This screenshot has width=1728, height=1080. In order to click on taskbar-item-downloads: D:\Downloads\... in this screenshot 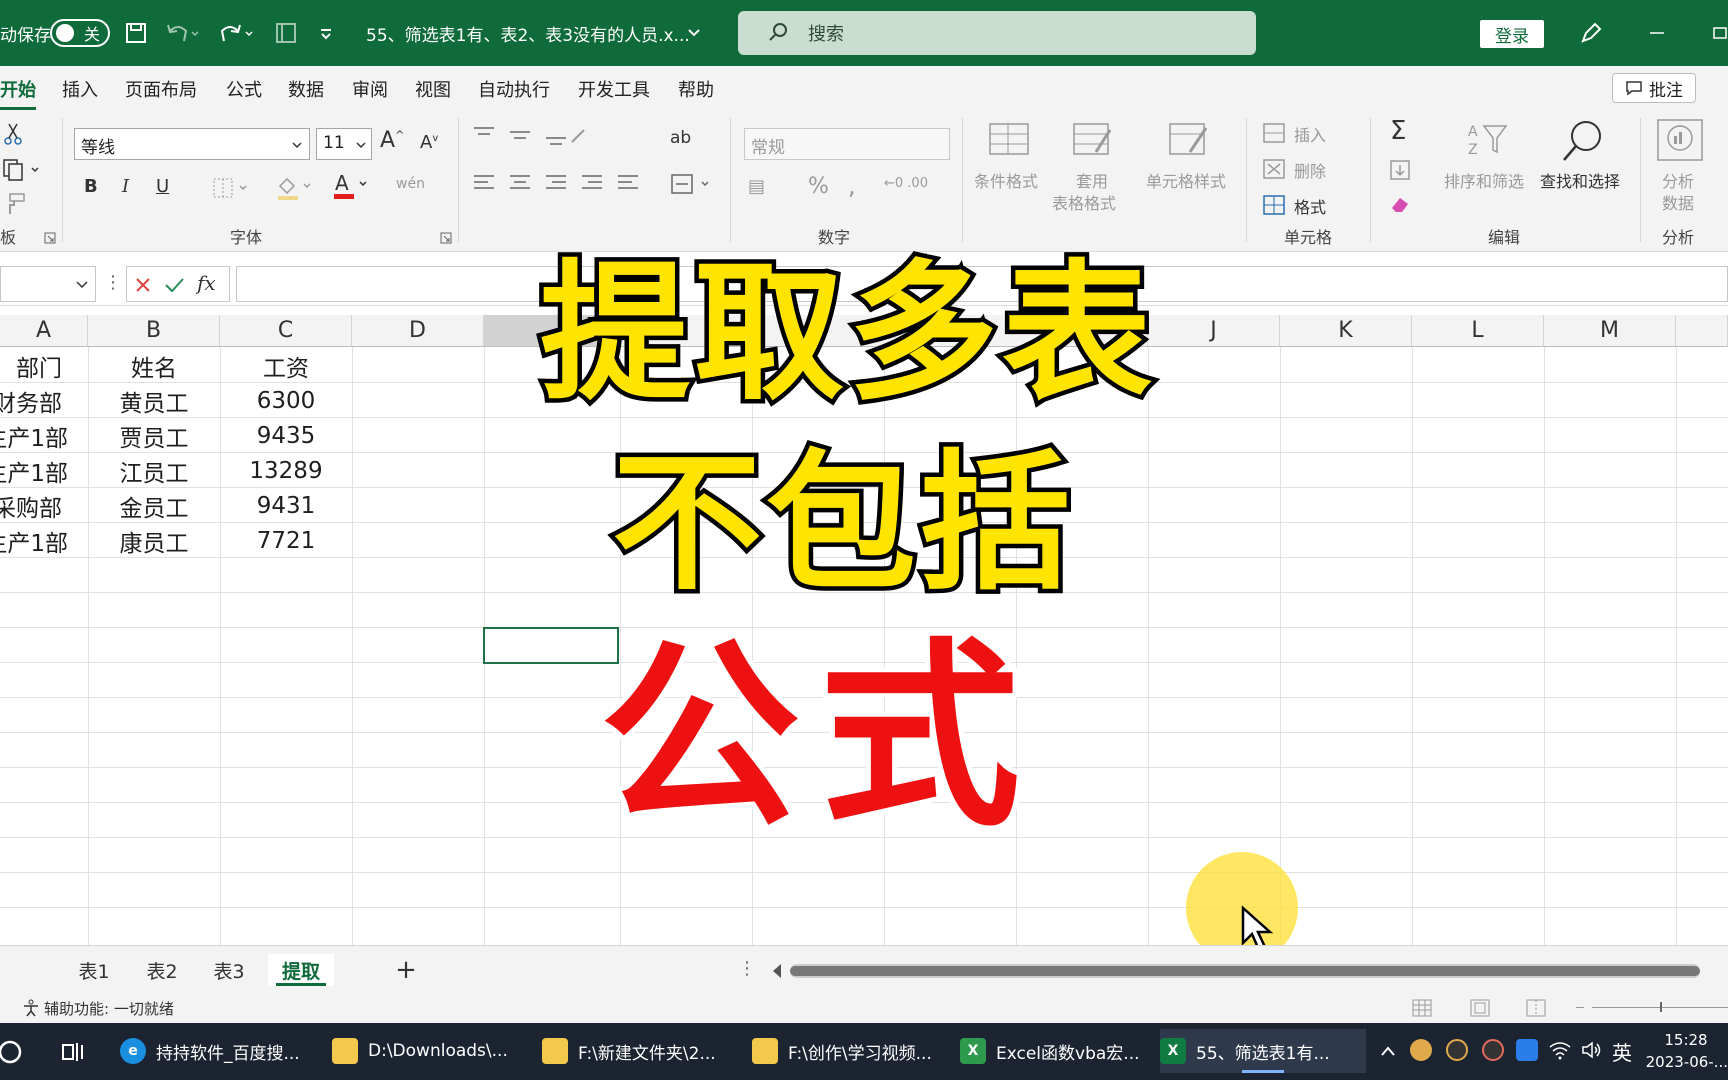, I will do `click(430, 1051)`.